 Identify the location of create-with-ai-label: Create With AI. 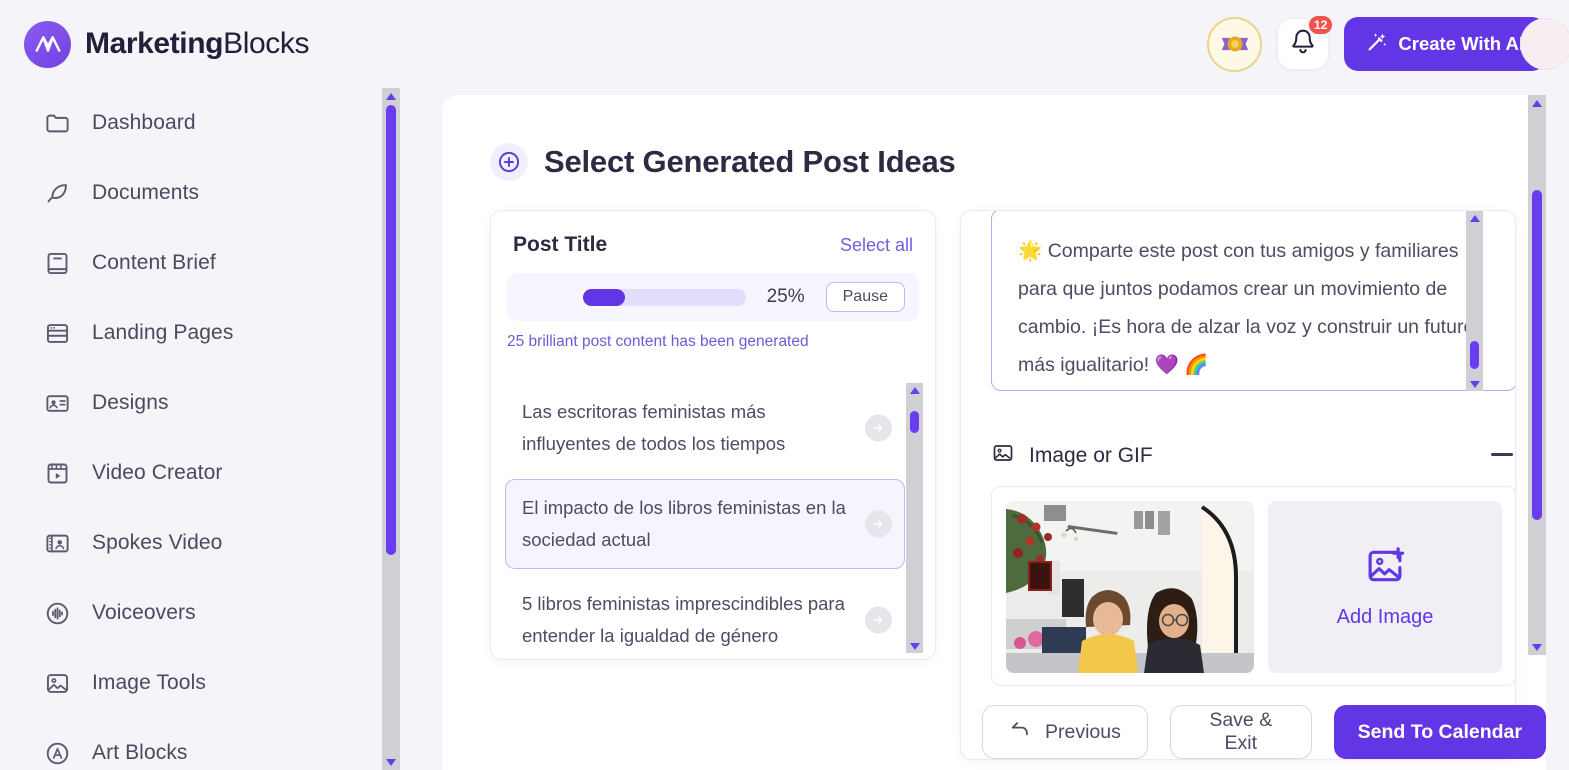
(1461, 43).